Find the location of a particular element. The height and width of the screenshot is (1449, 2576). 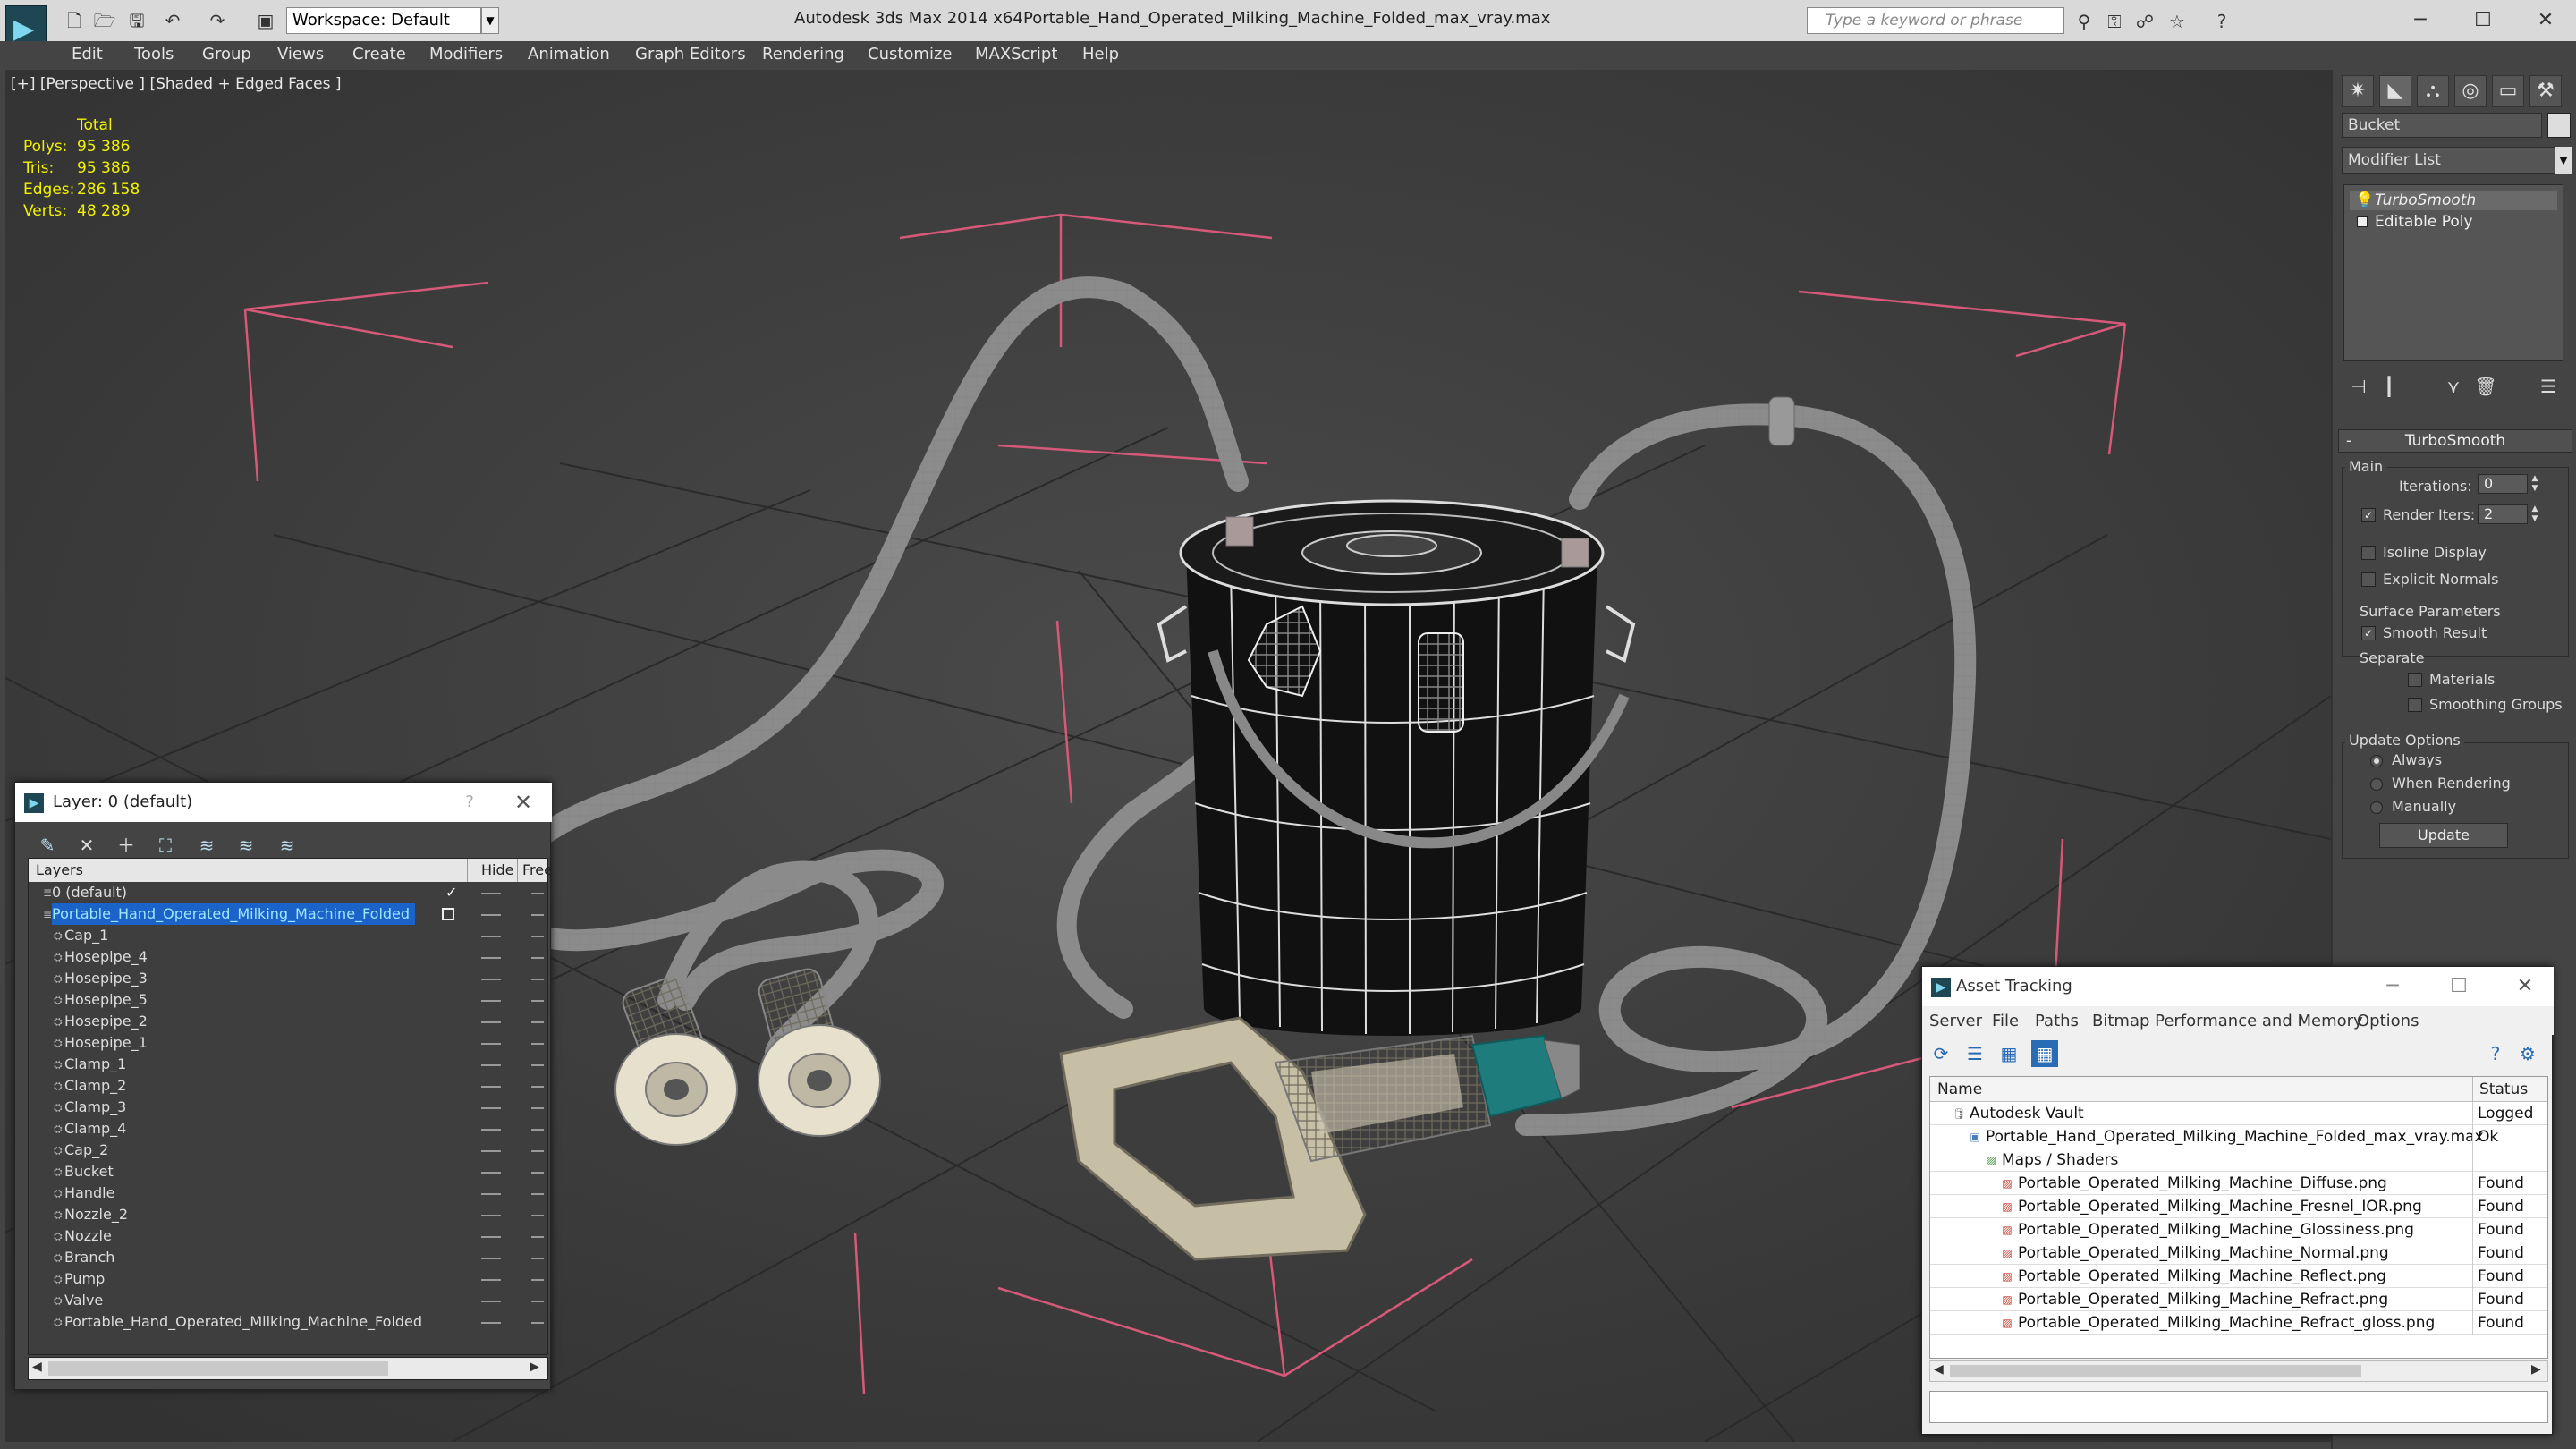

col-status: Status is located at coordinates (2503, 1089).